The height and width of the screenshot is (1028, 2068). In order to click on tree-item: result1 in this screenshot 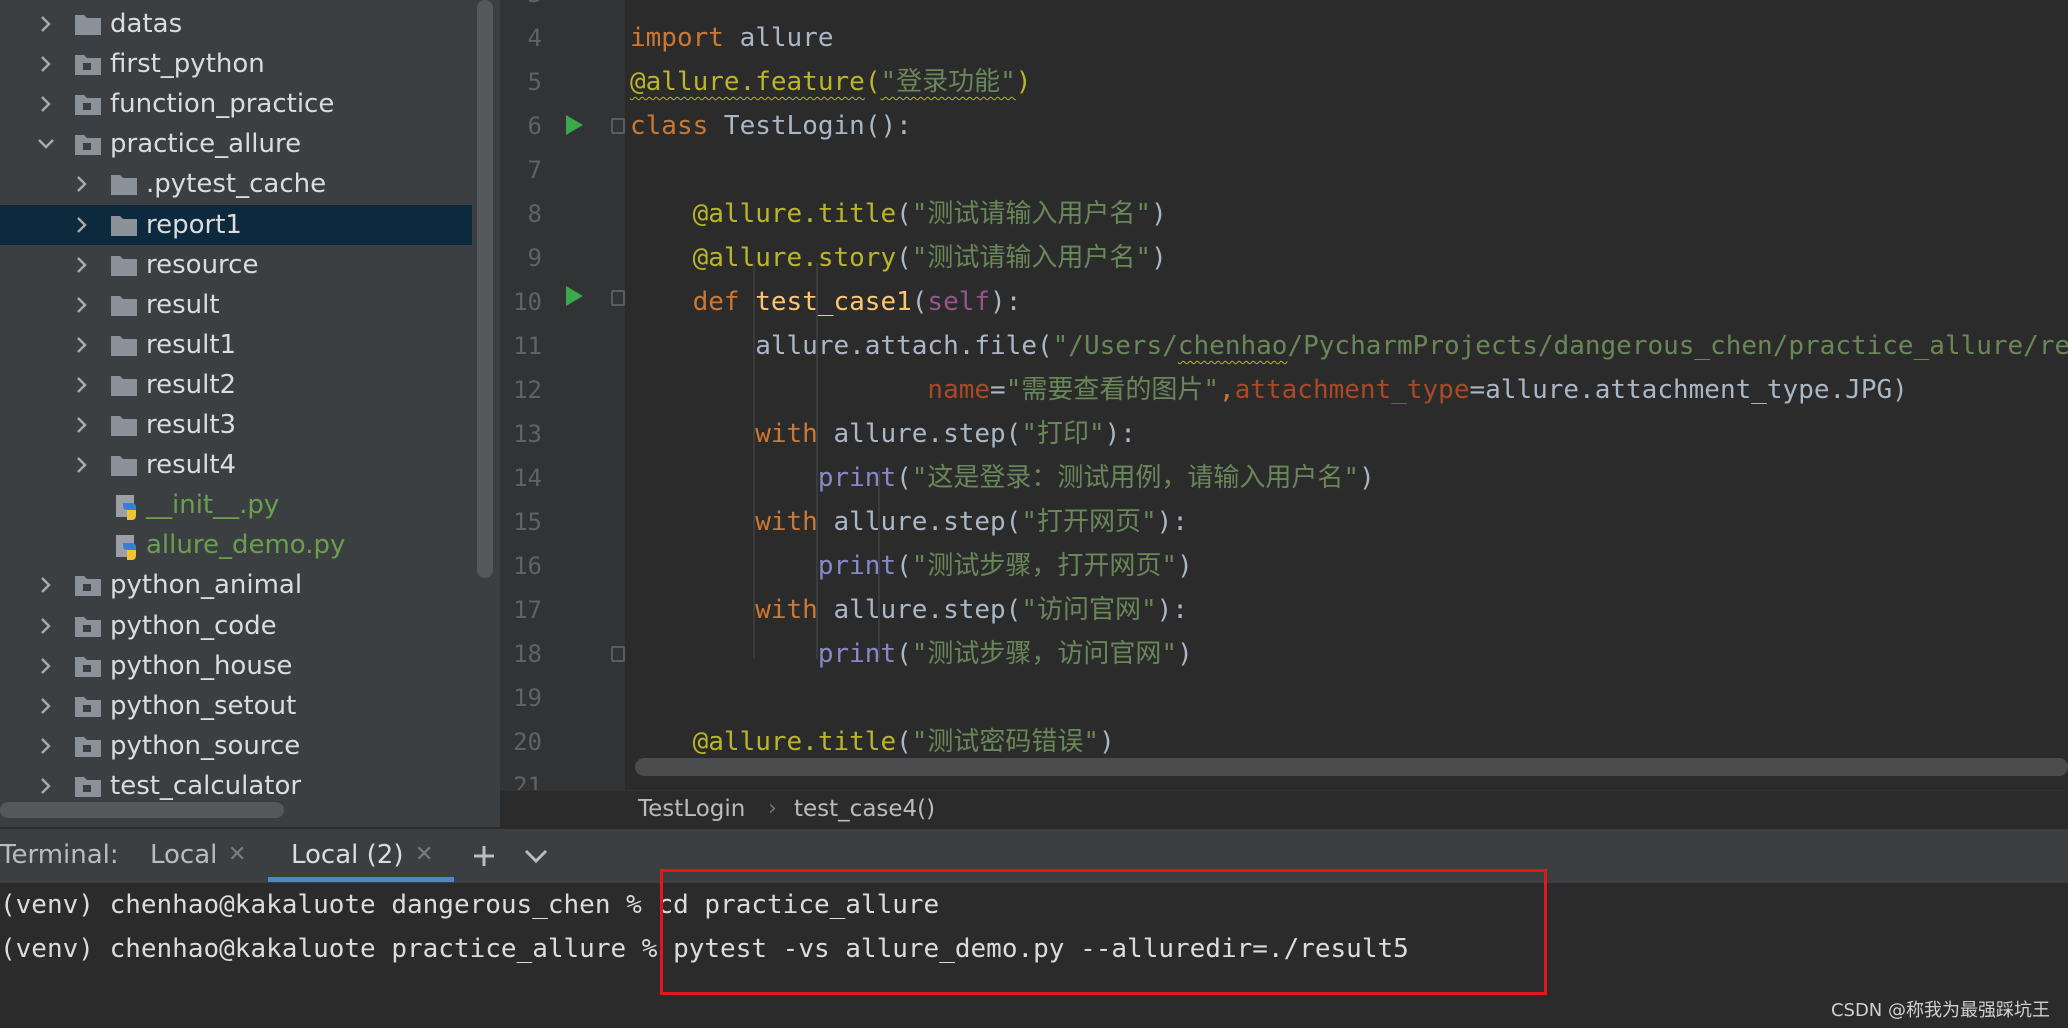, I will do `click(236, 345)`.